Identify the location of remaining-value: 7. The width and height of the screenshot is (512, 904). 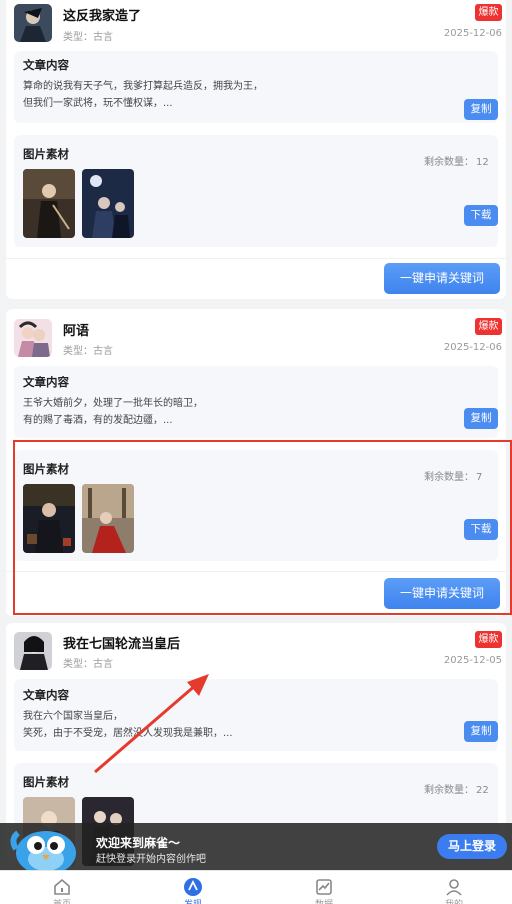
(479, 477).